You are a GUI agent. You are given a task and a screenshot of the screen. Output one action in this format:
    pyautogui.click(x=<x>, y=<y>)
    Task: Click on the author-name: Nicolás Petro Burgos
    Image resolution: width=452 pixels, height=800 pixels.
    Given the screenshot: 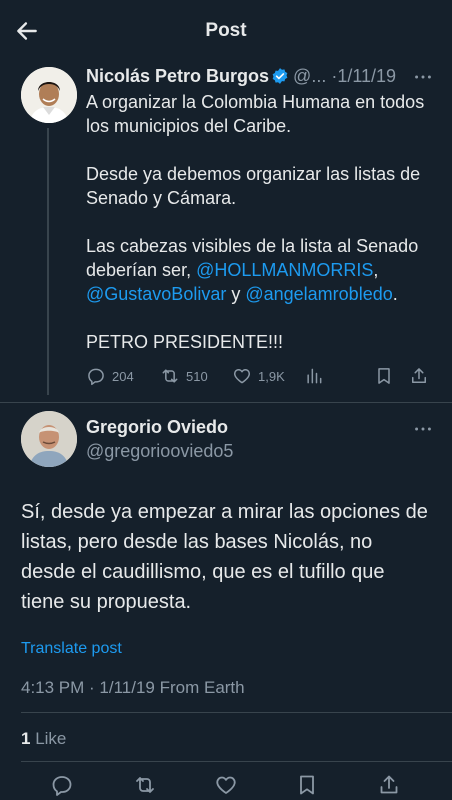 What is the action you would take?
    pyautogui.click(x=177, y=76)
    